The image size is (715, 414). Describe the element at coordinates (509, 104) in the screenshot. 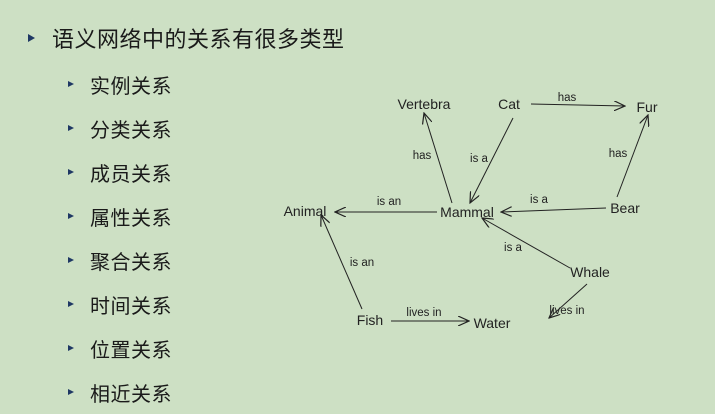

I see `node-cat: Cat` at that location.